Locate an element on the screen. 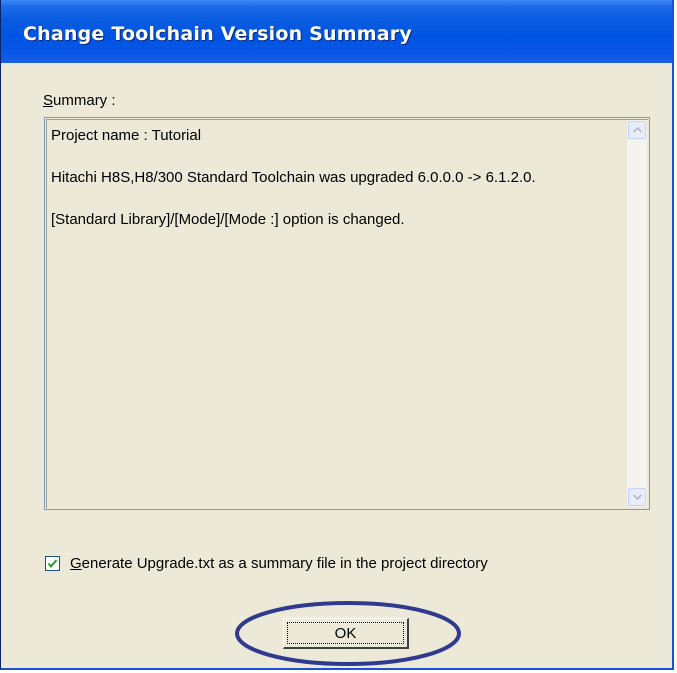 The image size is (677, 673). checkmark-icon is located at coordinates (52, 563).